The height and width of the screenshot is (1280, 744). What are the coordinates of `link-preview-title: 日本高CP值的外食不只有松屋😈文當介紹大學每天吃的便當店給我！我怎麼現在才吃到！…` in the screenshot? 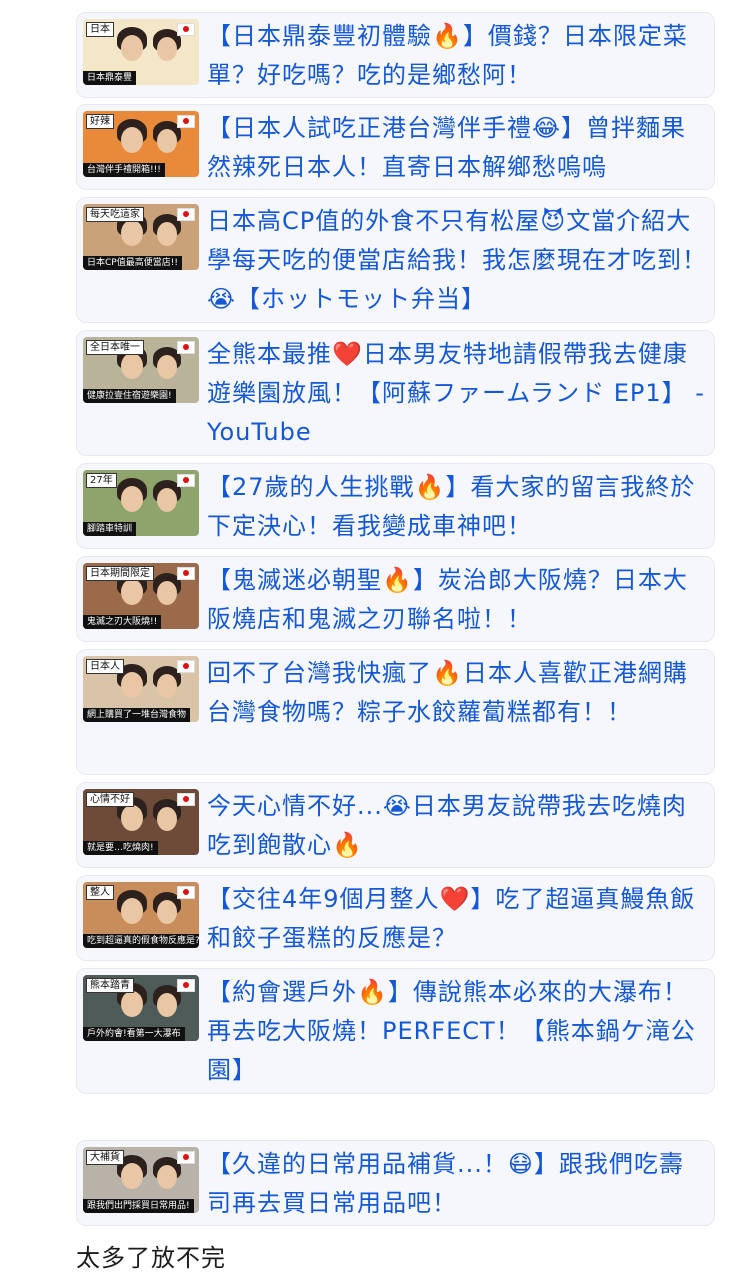 It's located at (457, 260).